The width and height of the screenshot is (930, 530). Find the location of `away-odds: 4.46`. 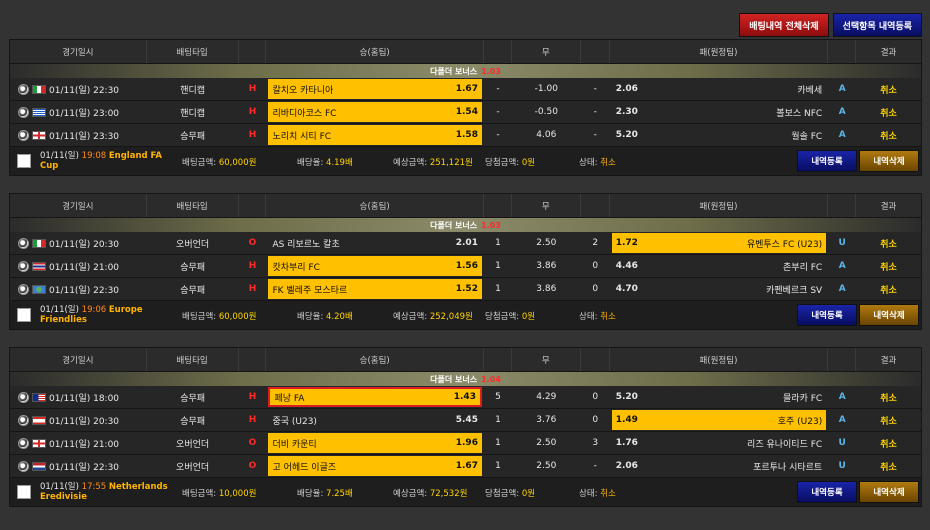

away-odds: 4.46 is located at coordinates (626, 266).